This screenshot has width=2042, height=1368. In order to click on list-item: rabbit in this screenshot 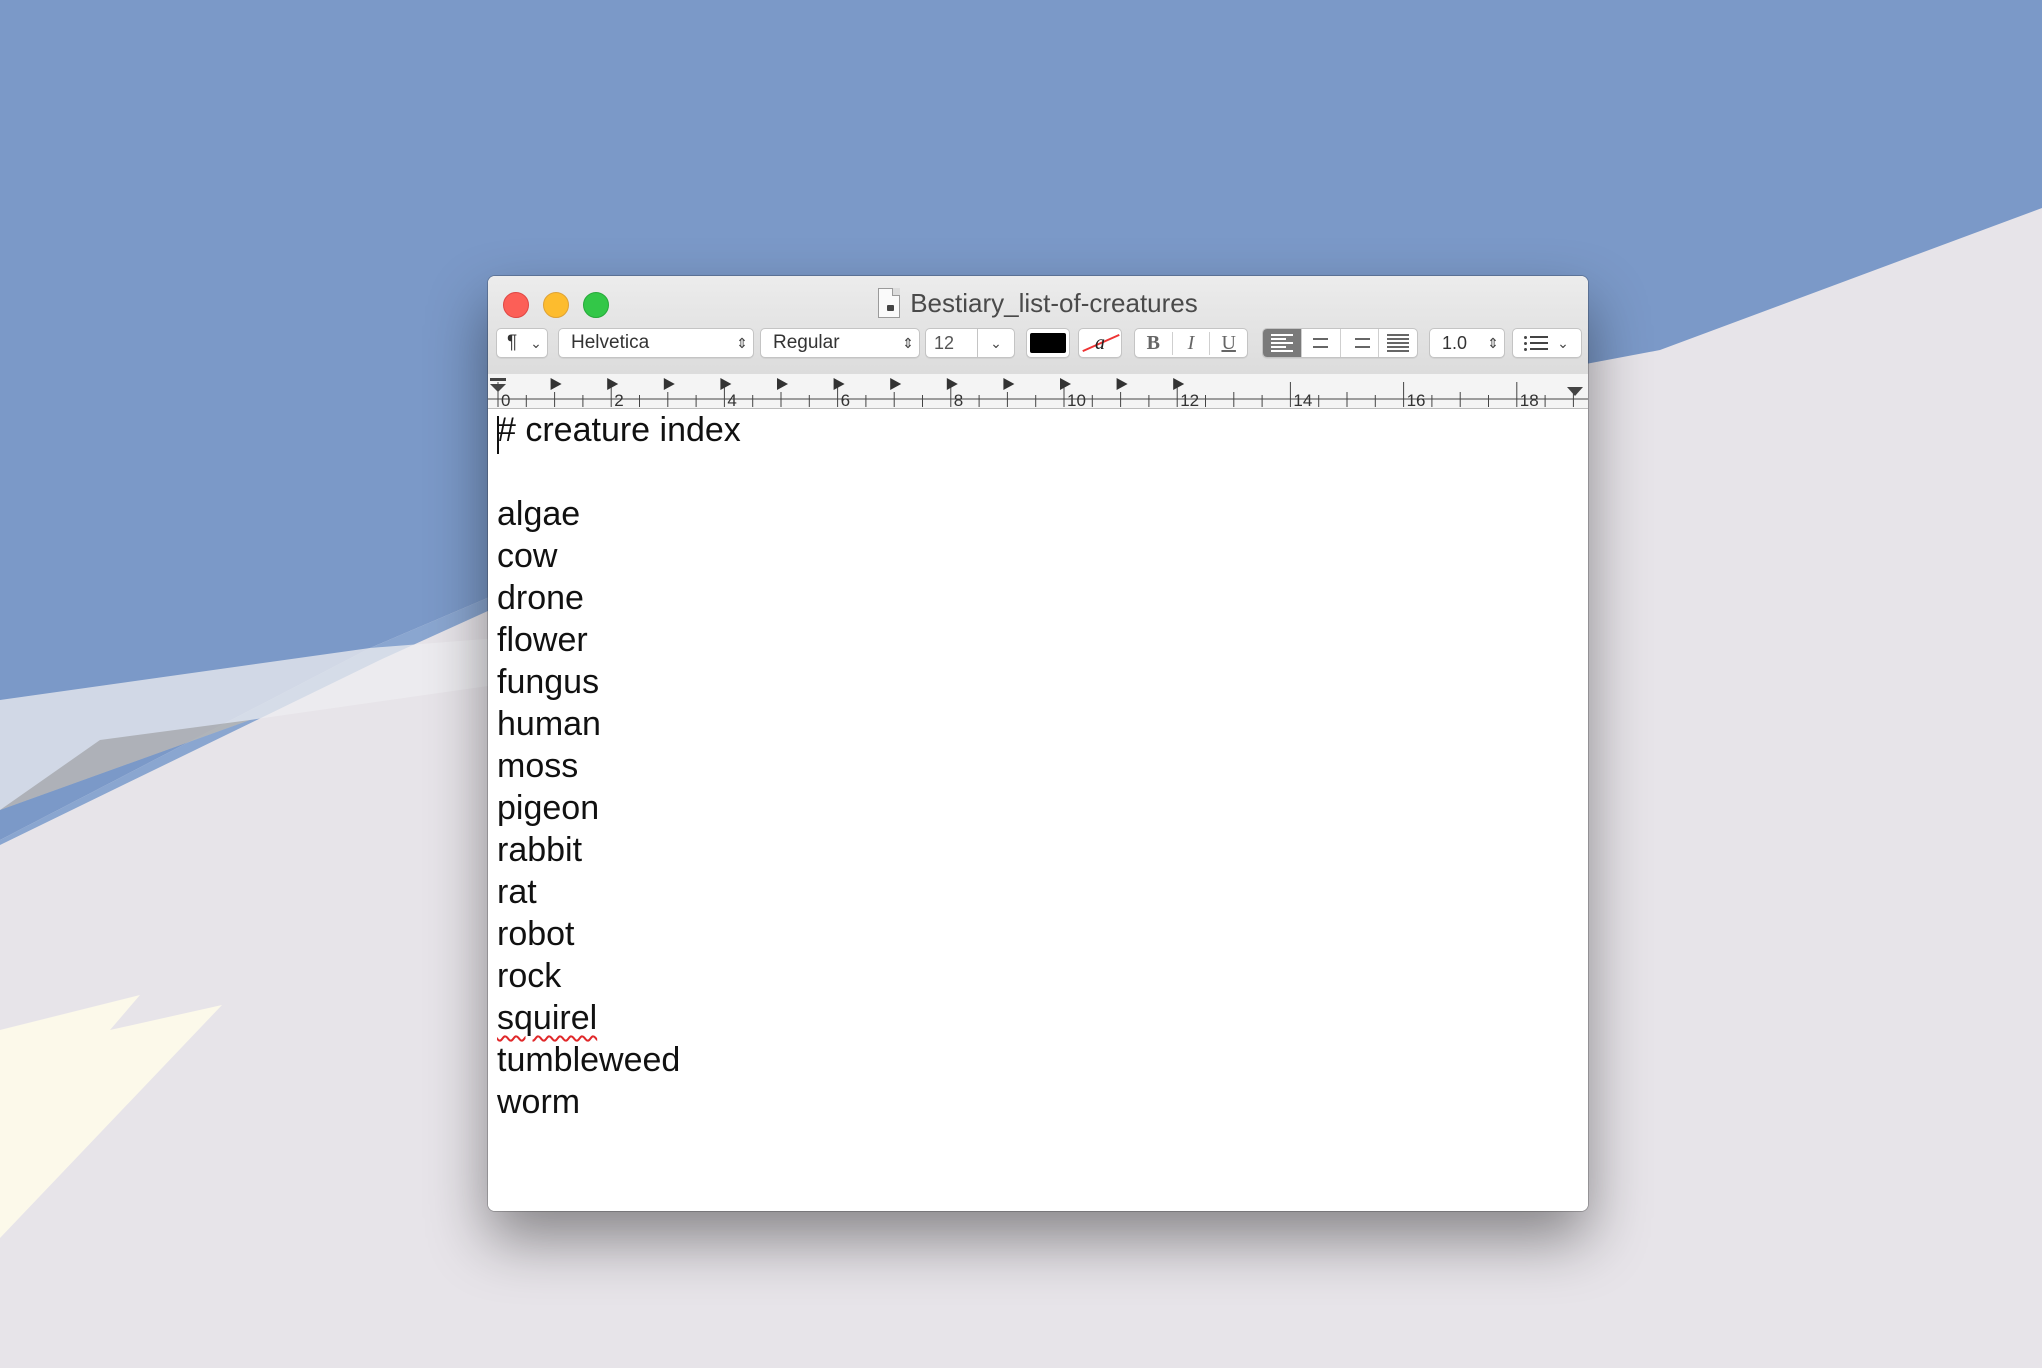, I will do `click(540, 850)`.